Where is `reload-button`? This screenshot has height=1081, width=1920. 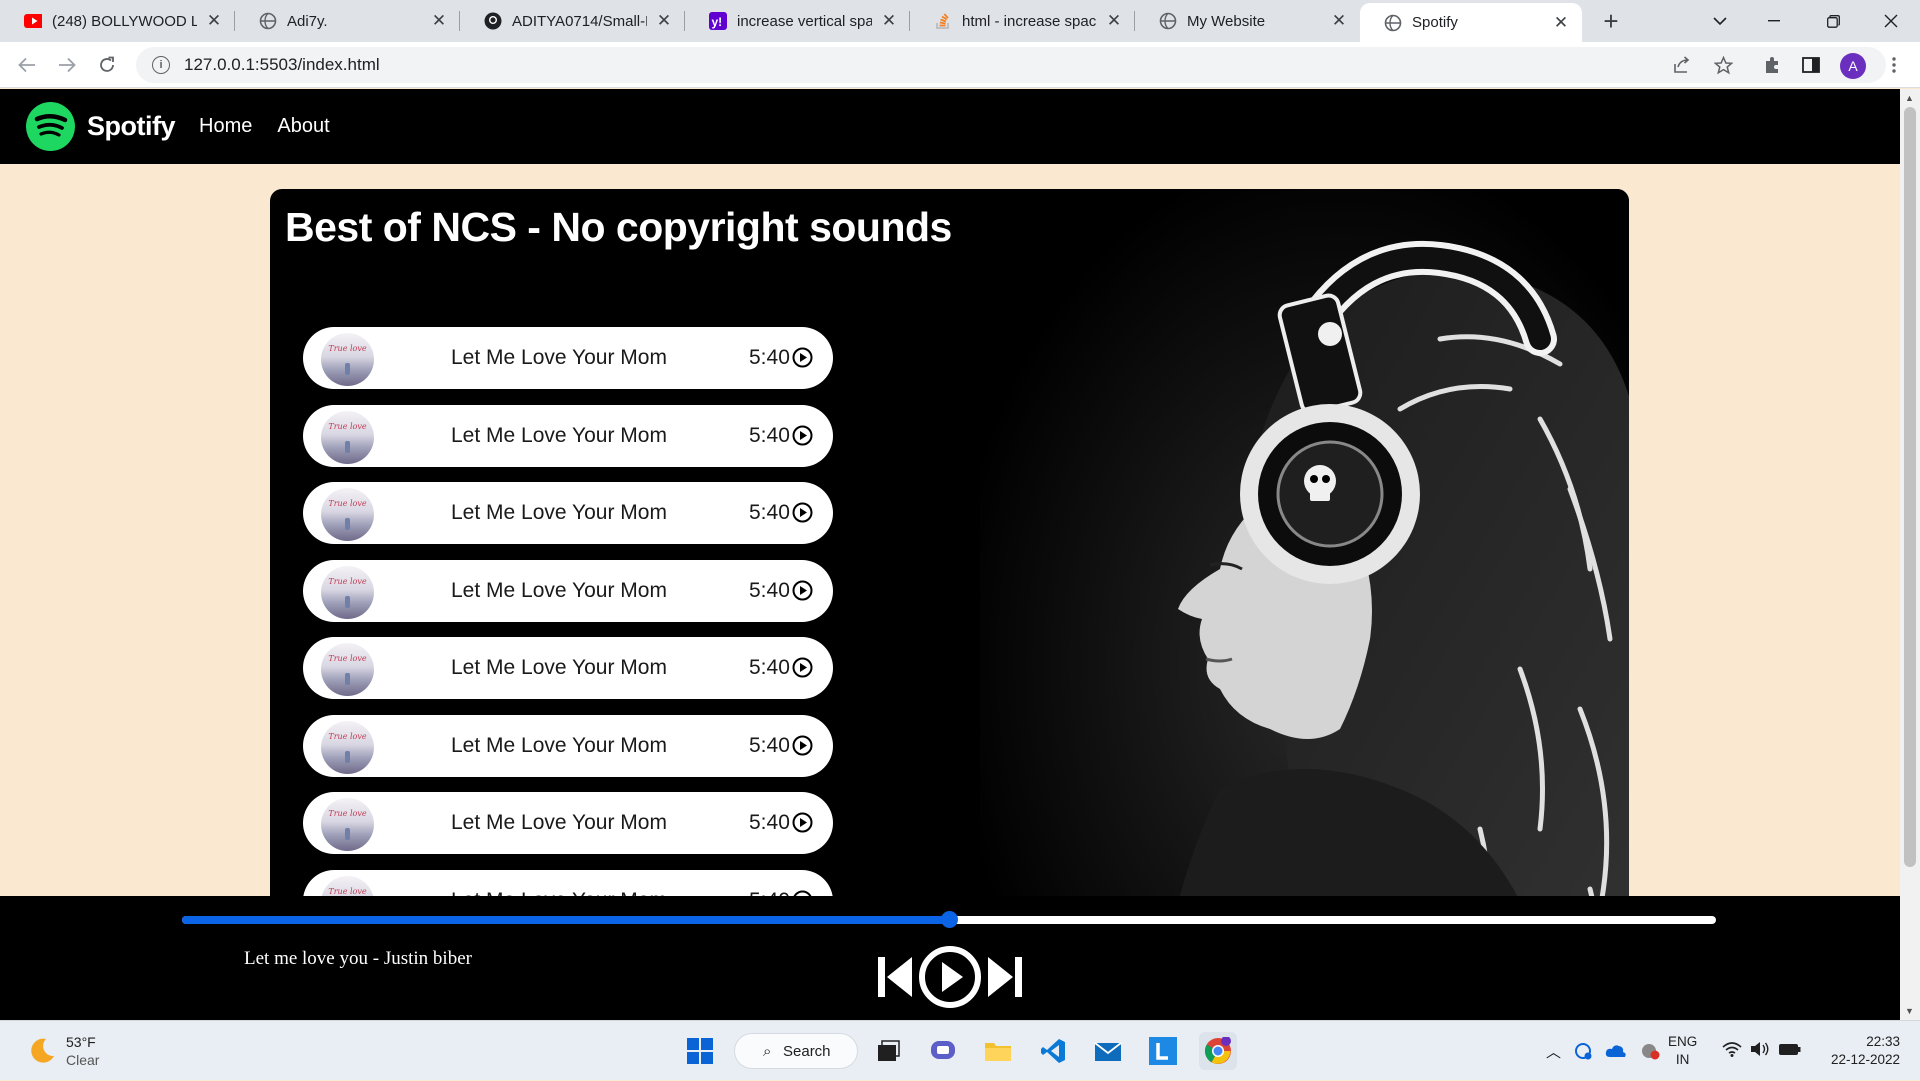 reload-button is located at coordinates (107, 65).